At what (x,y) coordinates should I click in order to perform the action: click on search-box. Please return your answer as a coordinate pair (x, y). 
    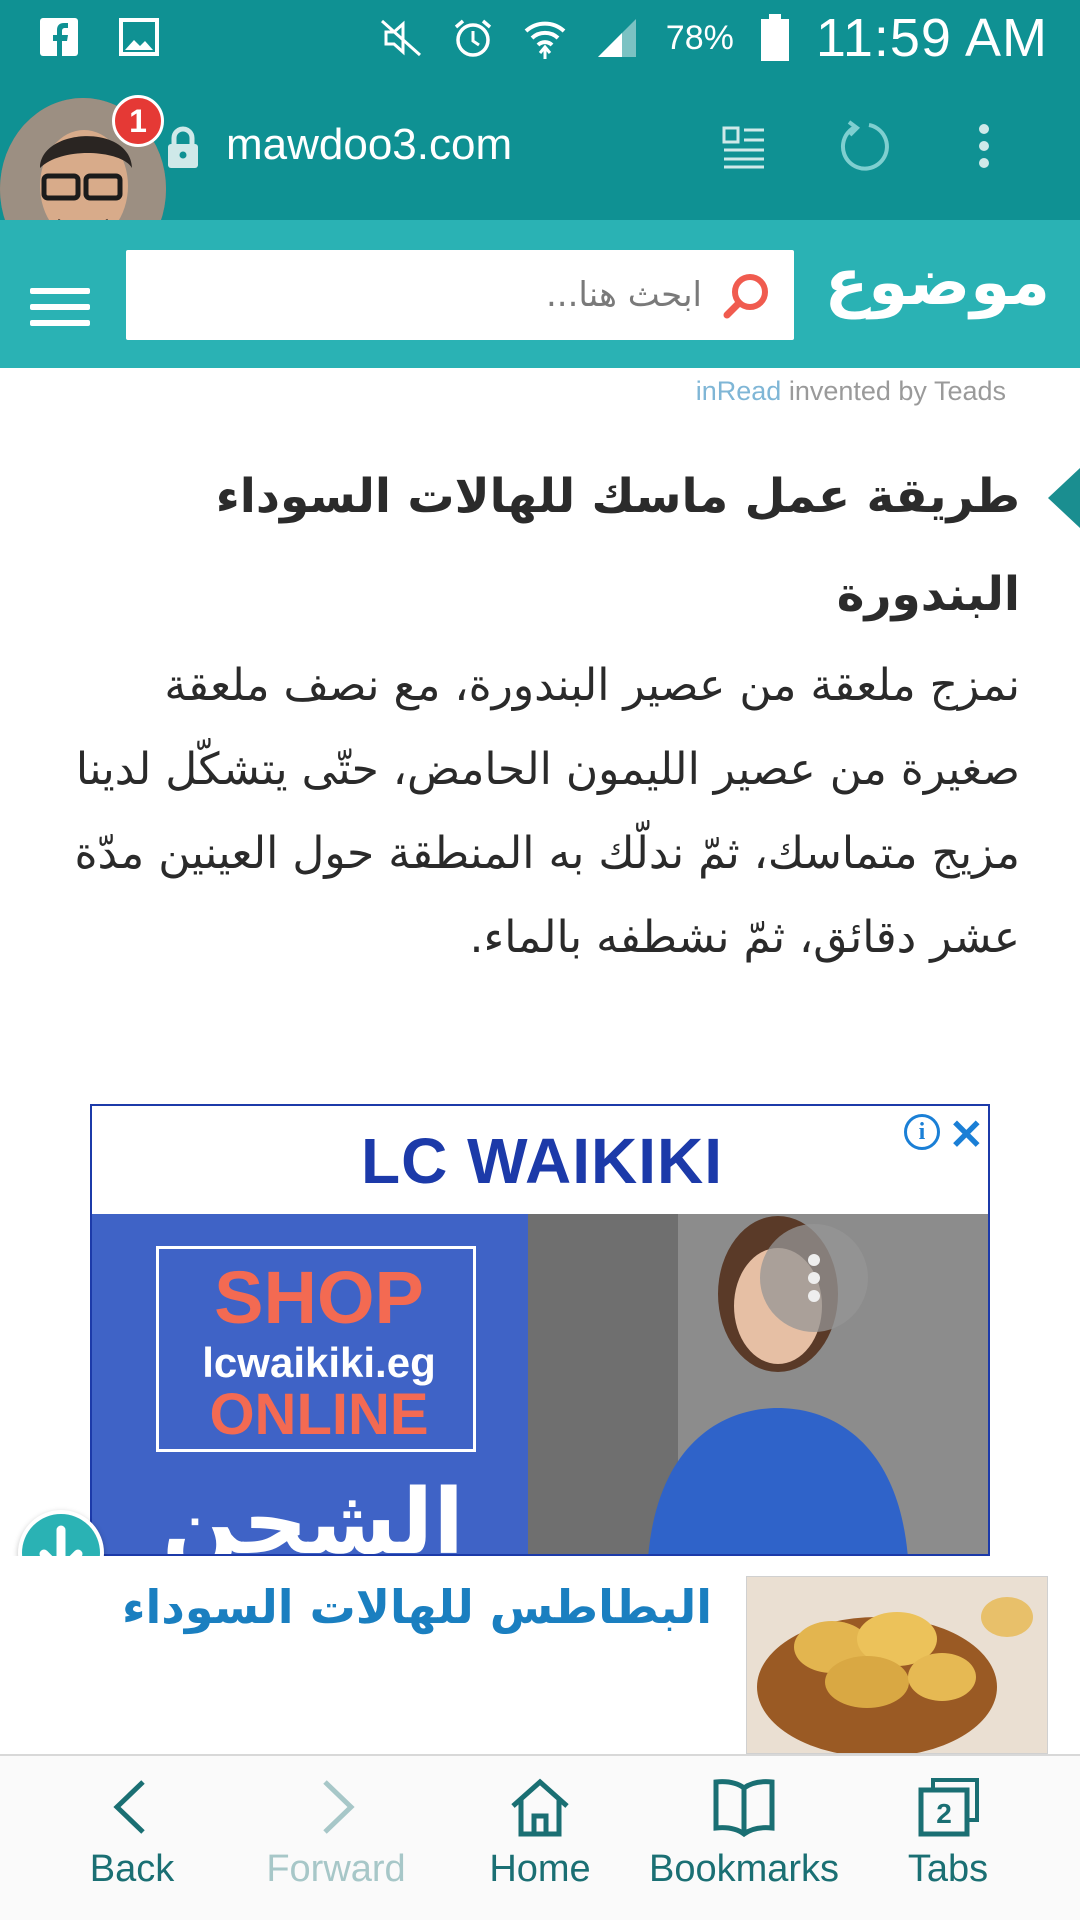
    Looking at the image, I should click on (460, 295).